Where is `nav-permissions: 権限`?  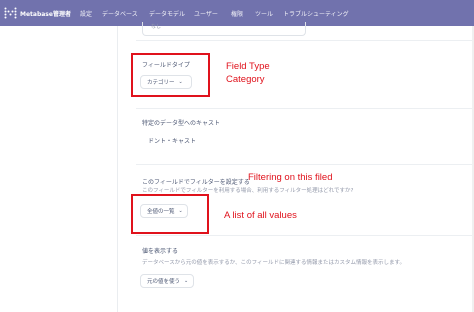 nav-permissions: 権限 is located at coordinates (237, 13).